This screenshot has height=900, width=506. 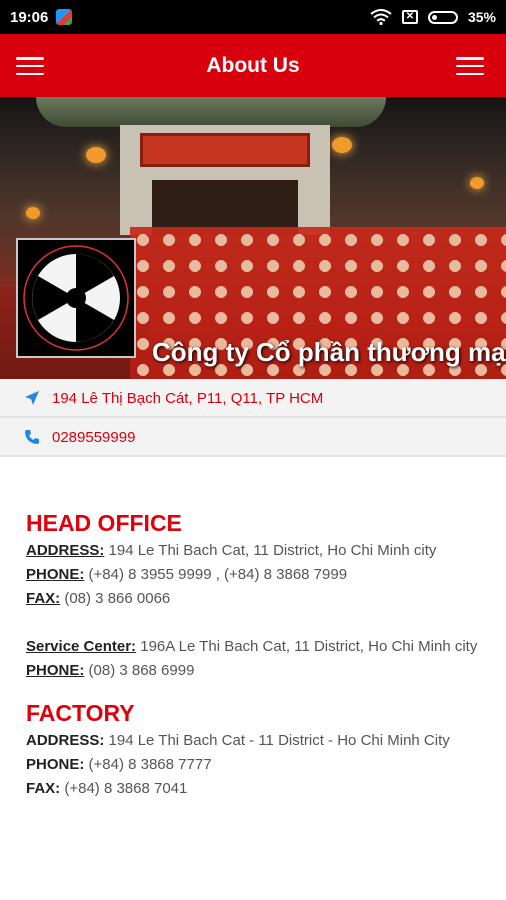 I want to click on status-right: ✕ 35%, so click(x=433, y=17).